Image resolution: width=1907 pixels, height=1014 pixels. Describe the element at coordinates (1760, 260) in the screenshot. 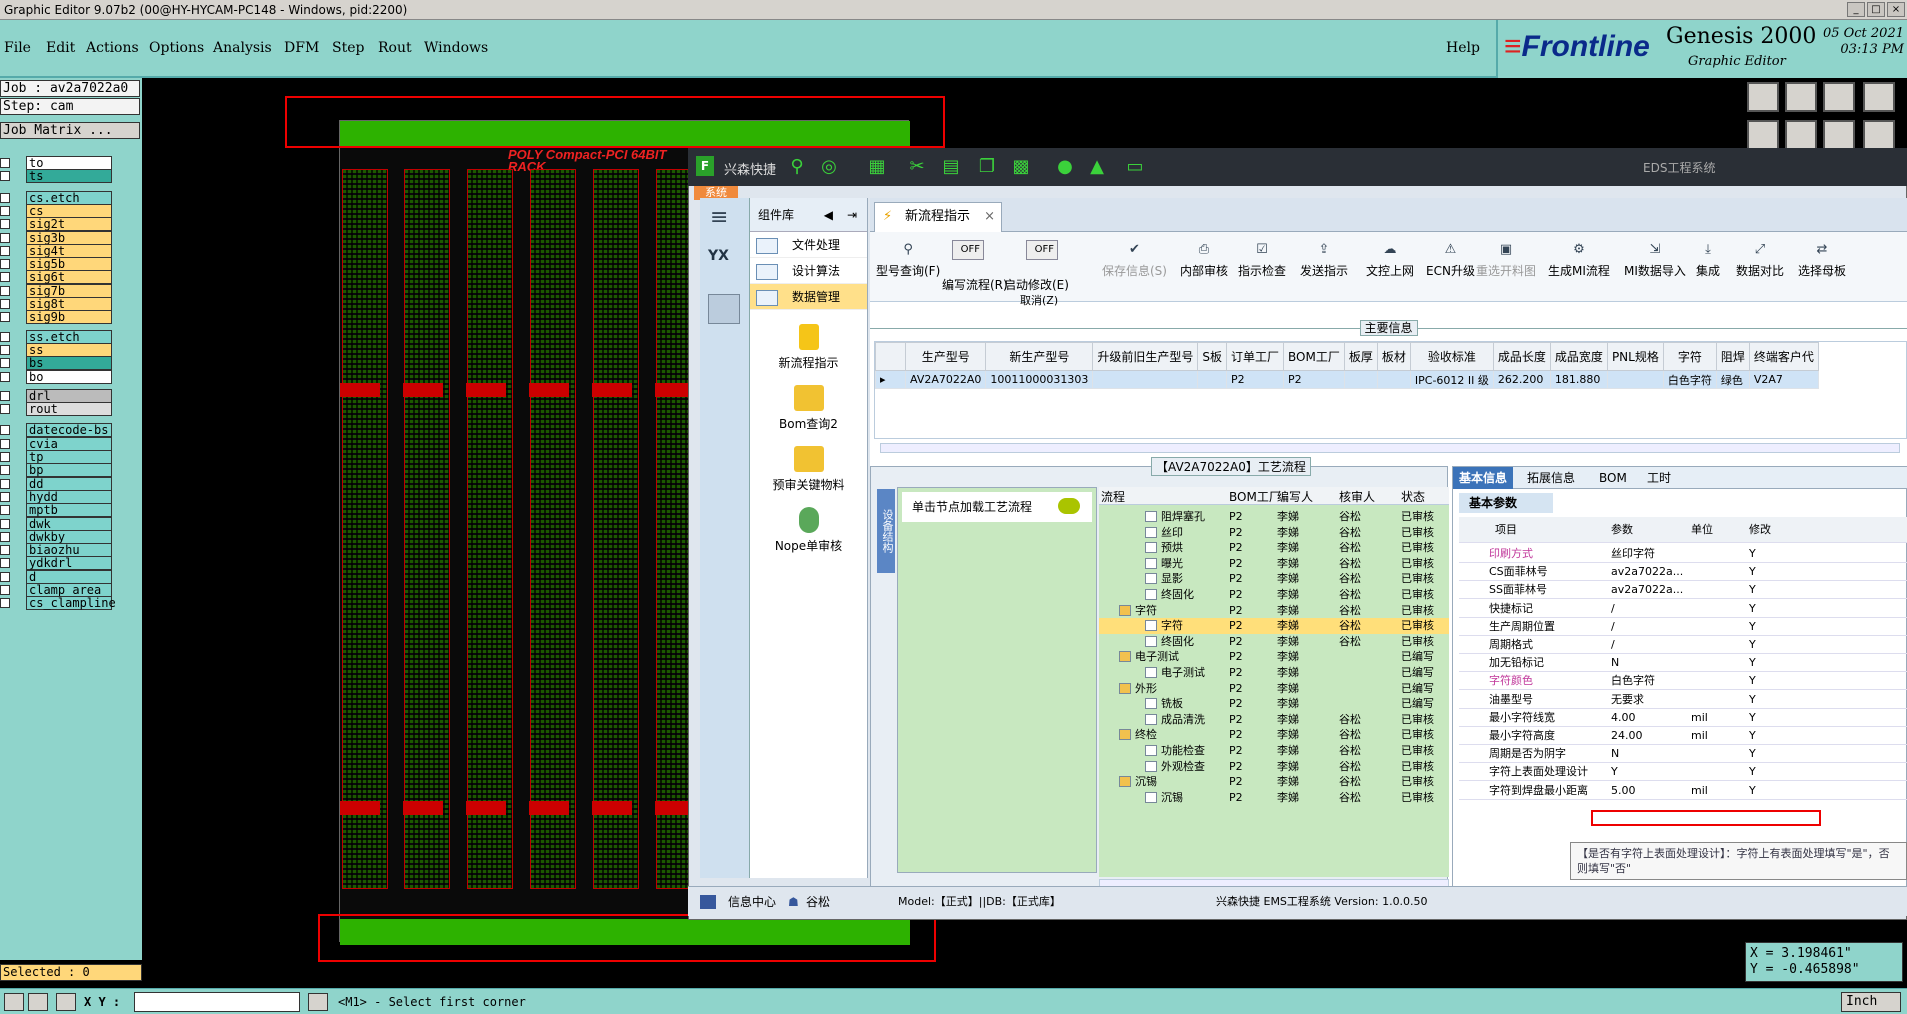

I see `data-compare-button: ⤢ 数据对比` at that location.